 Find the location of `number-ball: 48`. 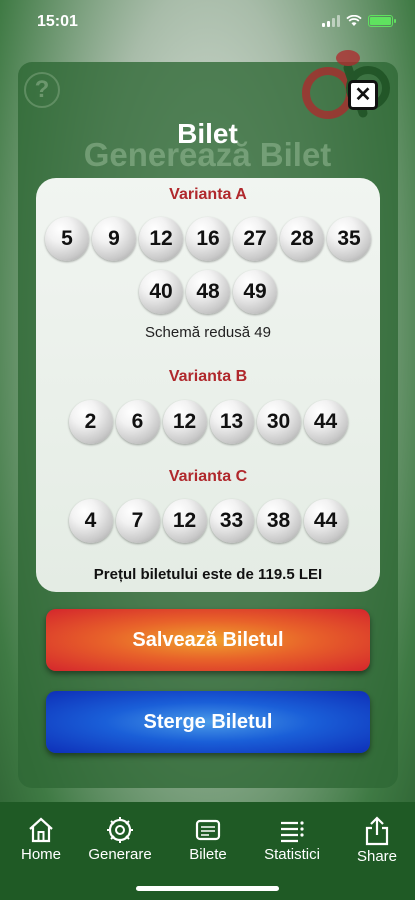

number-ball: 48 is located at coordinates (208, 292).